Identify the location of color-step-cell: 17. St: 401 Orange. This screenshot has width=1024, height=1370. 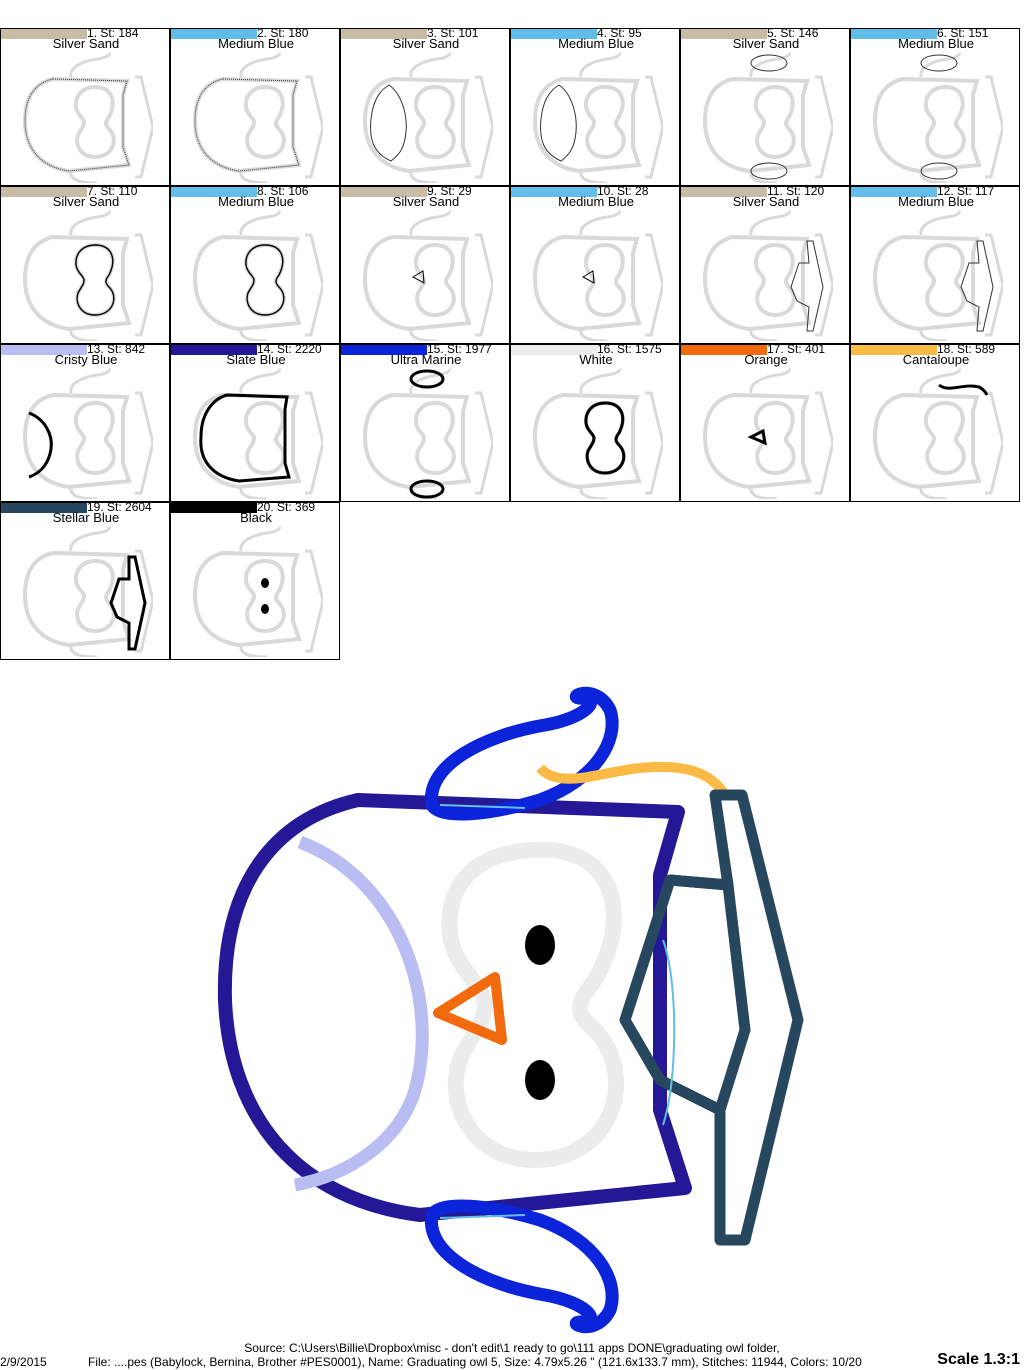
(765, 423).